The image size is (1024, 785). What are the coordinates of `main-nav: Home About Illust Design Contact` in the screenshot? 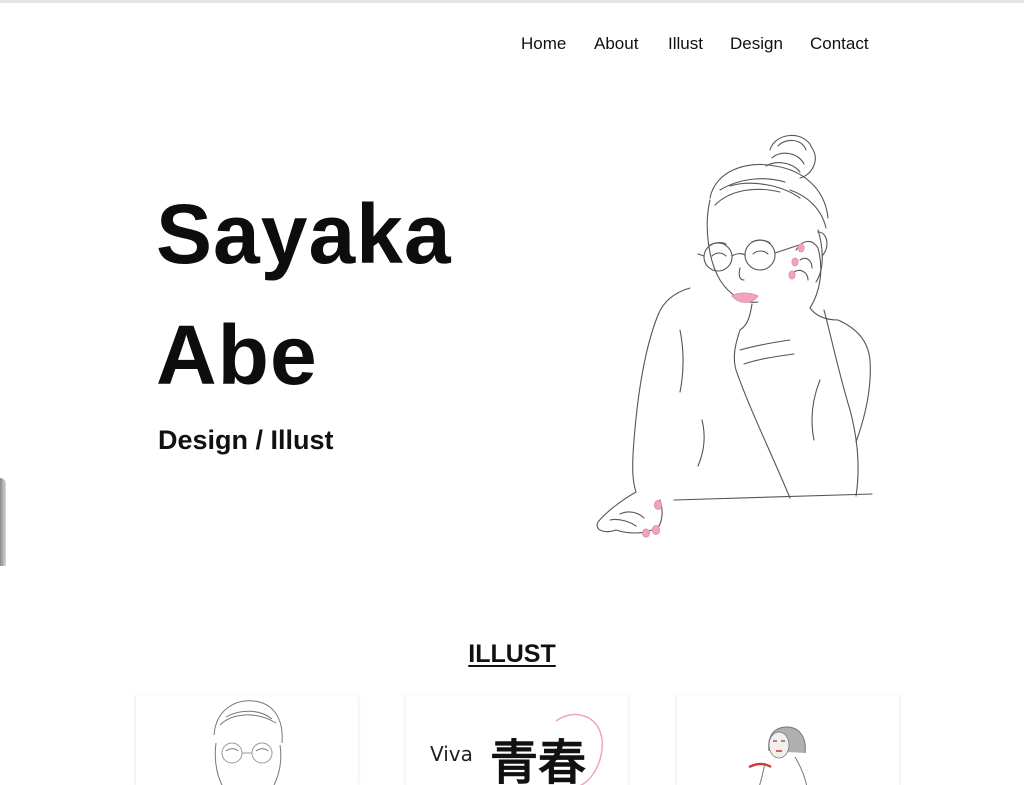 It's located at (512, 45).